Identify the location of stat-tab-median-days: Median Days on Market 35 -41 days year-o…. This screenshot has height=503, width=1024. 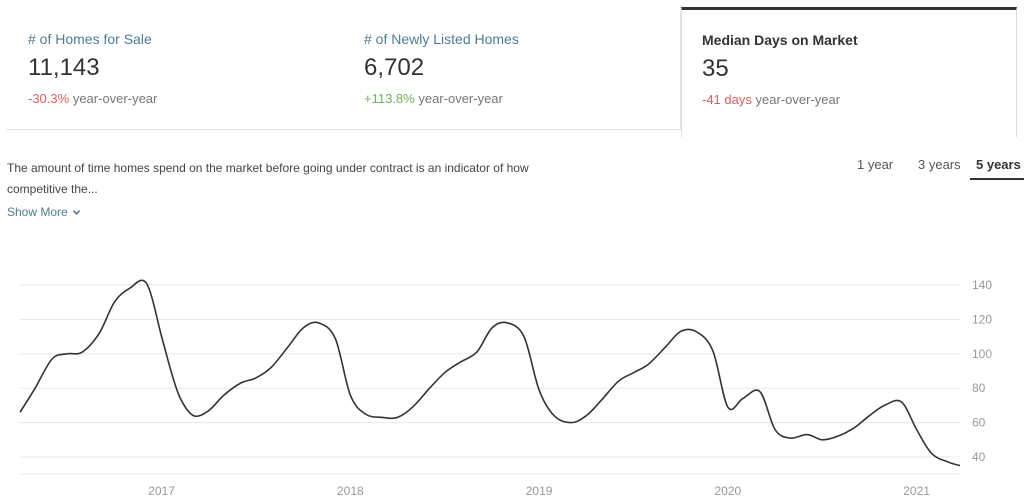
(849, 72).